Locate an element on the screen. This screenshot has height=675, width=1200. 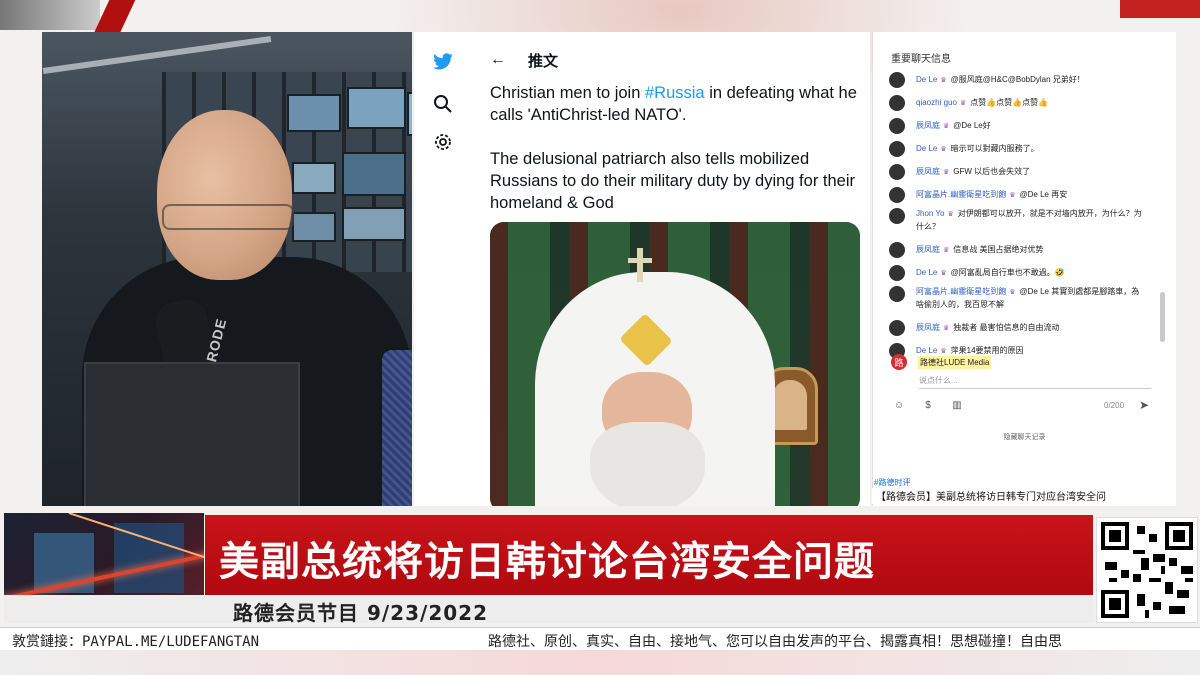
chat-message-body: qiaozhi guo ♛ 点赞👍点赞👍点赞👍 is located at coordinates (982, 102).